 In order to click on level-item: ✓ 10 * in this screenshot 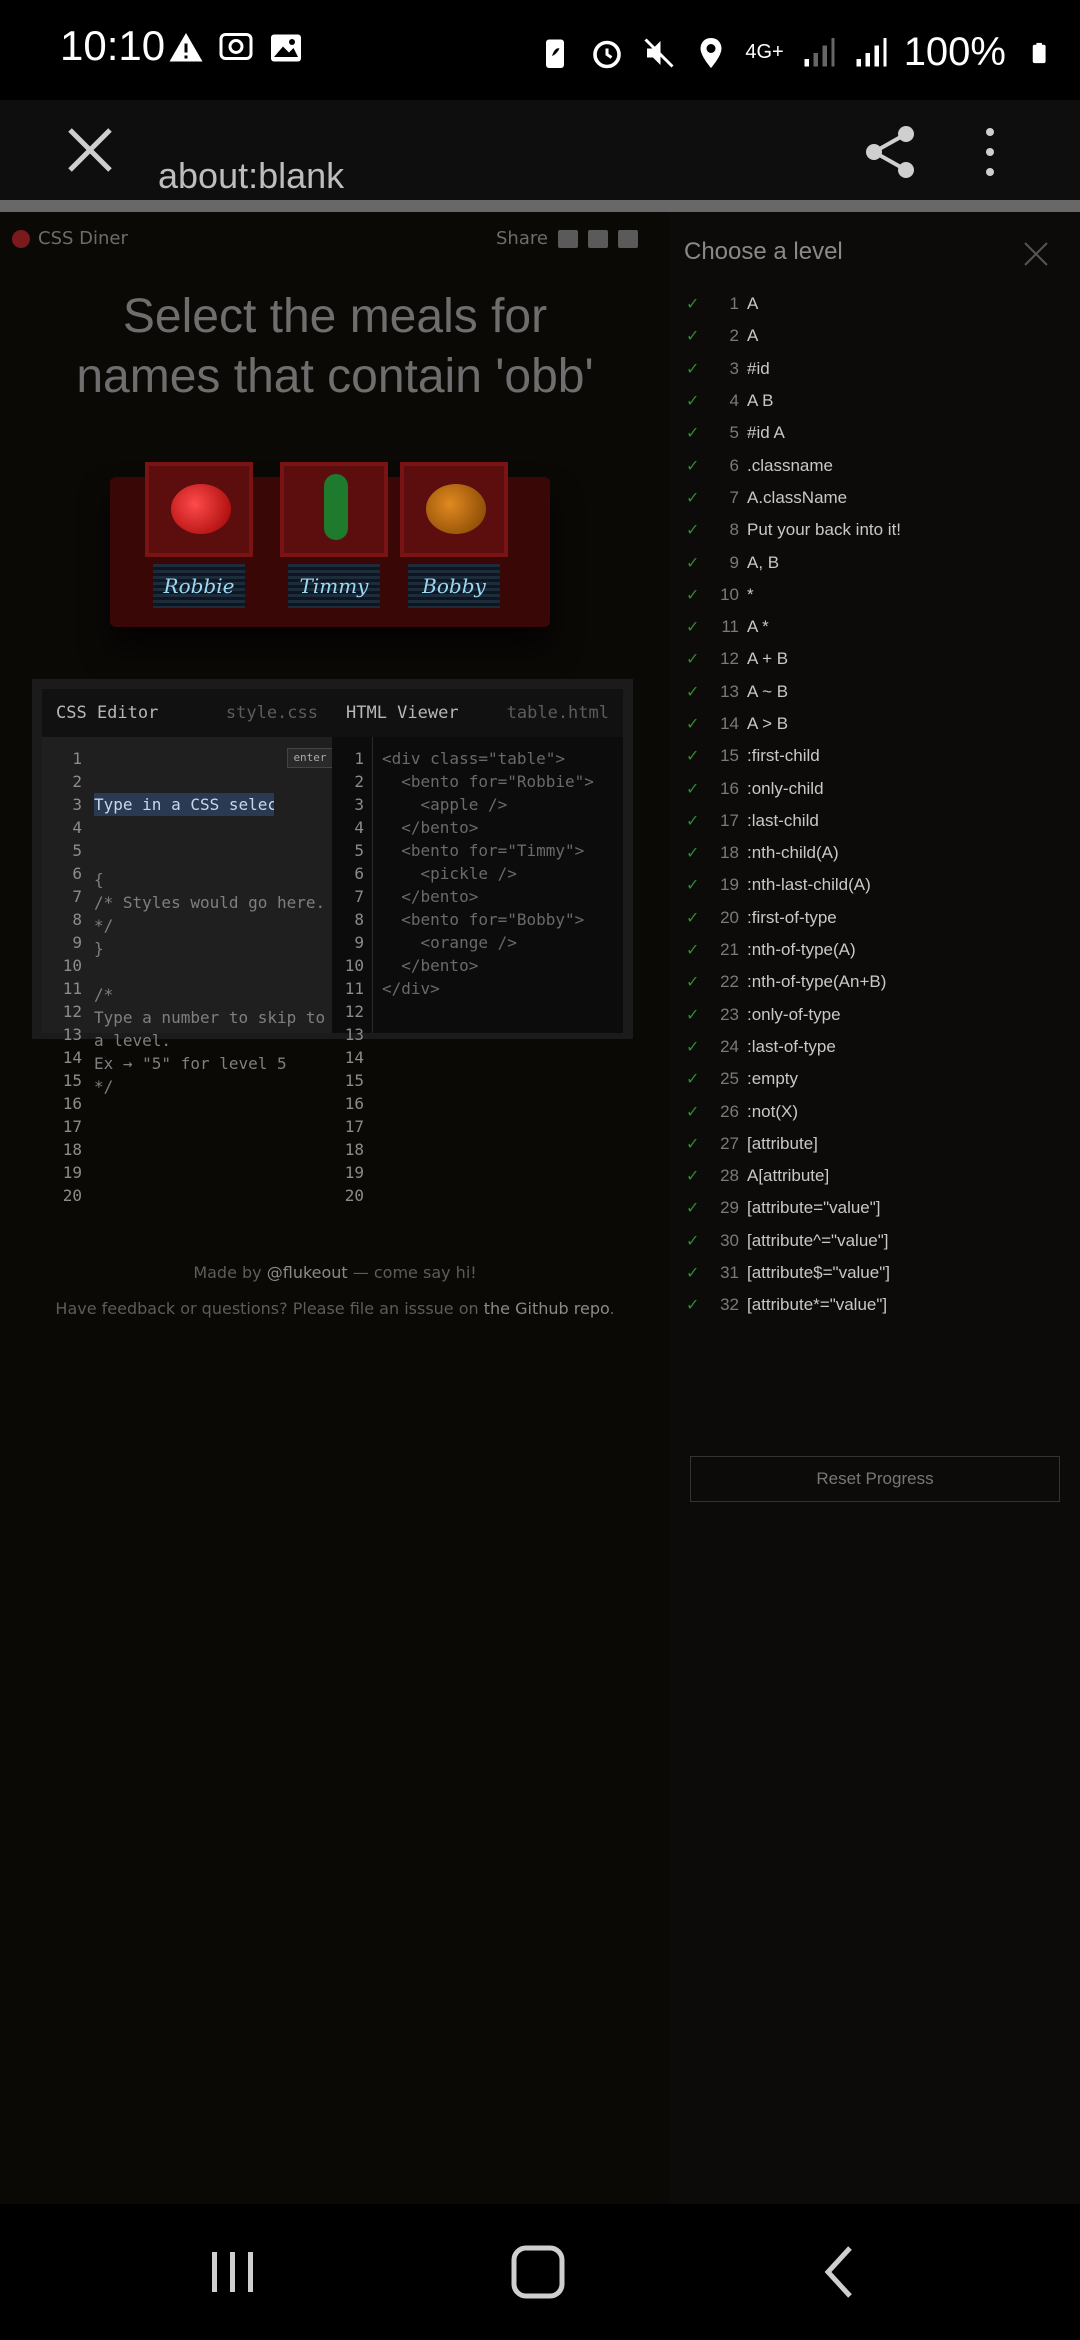, I will do `click(876, 595)`.